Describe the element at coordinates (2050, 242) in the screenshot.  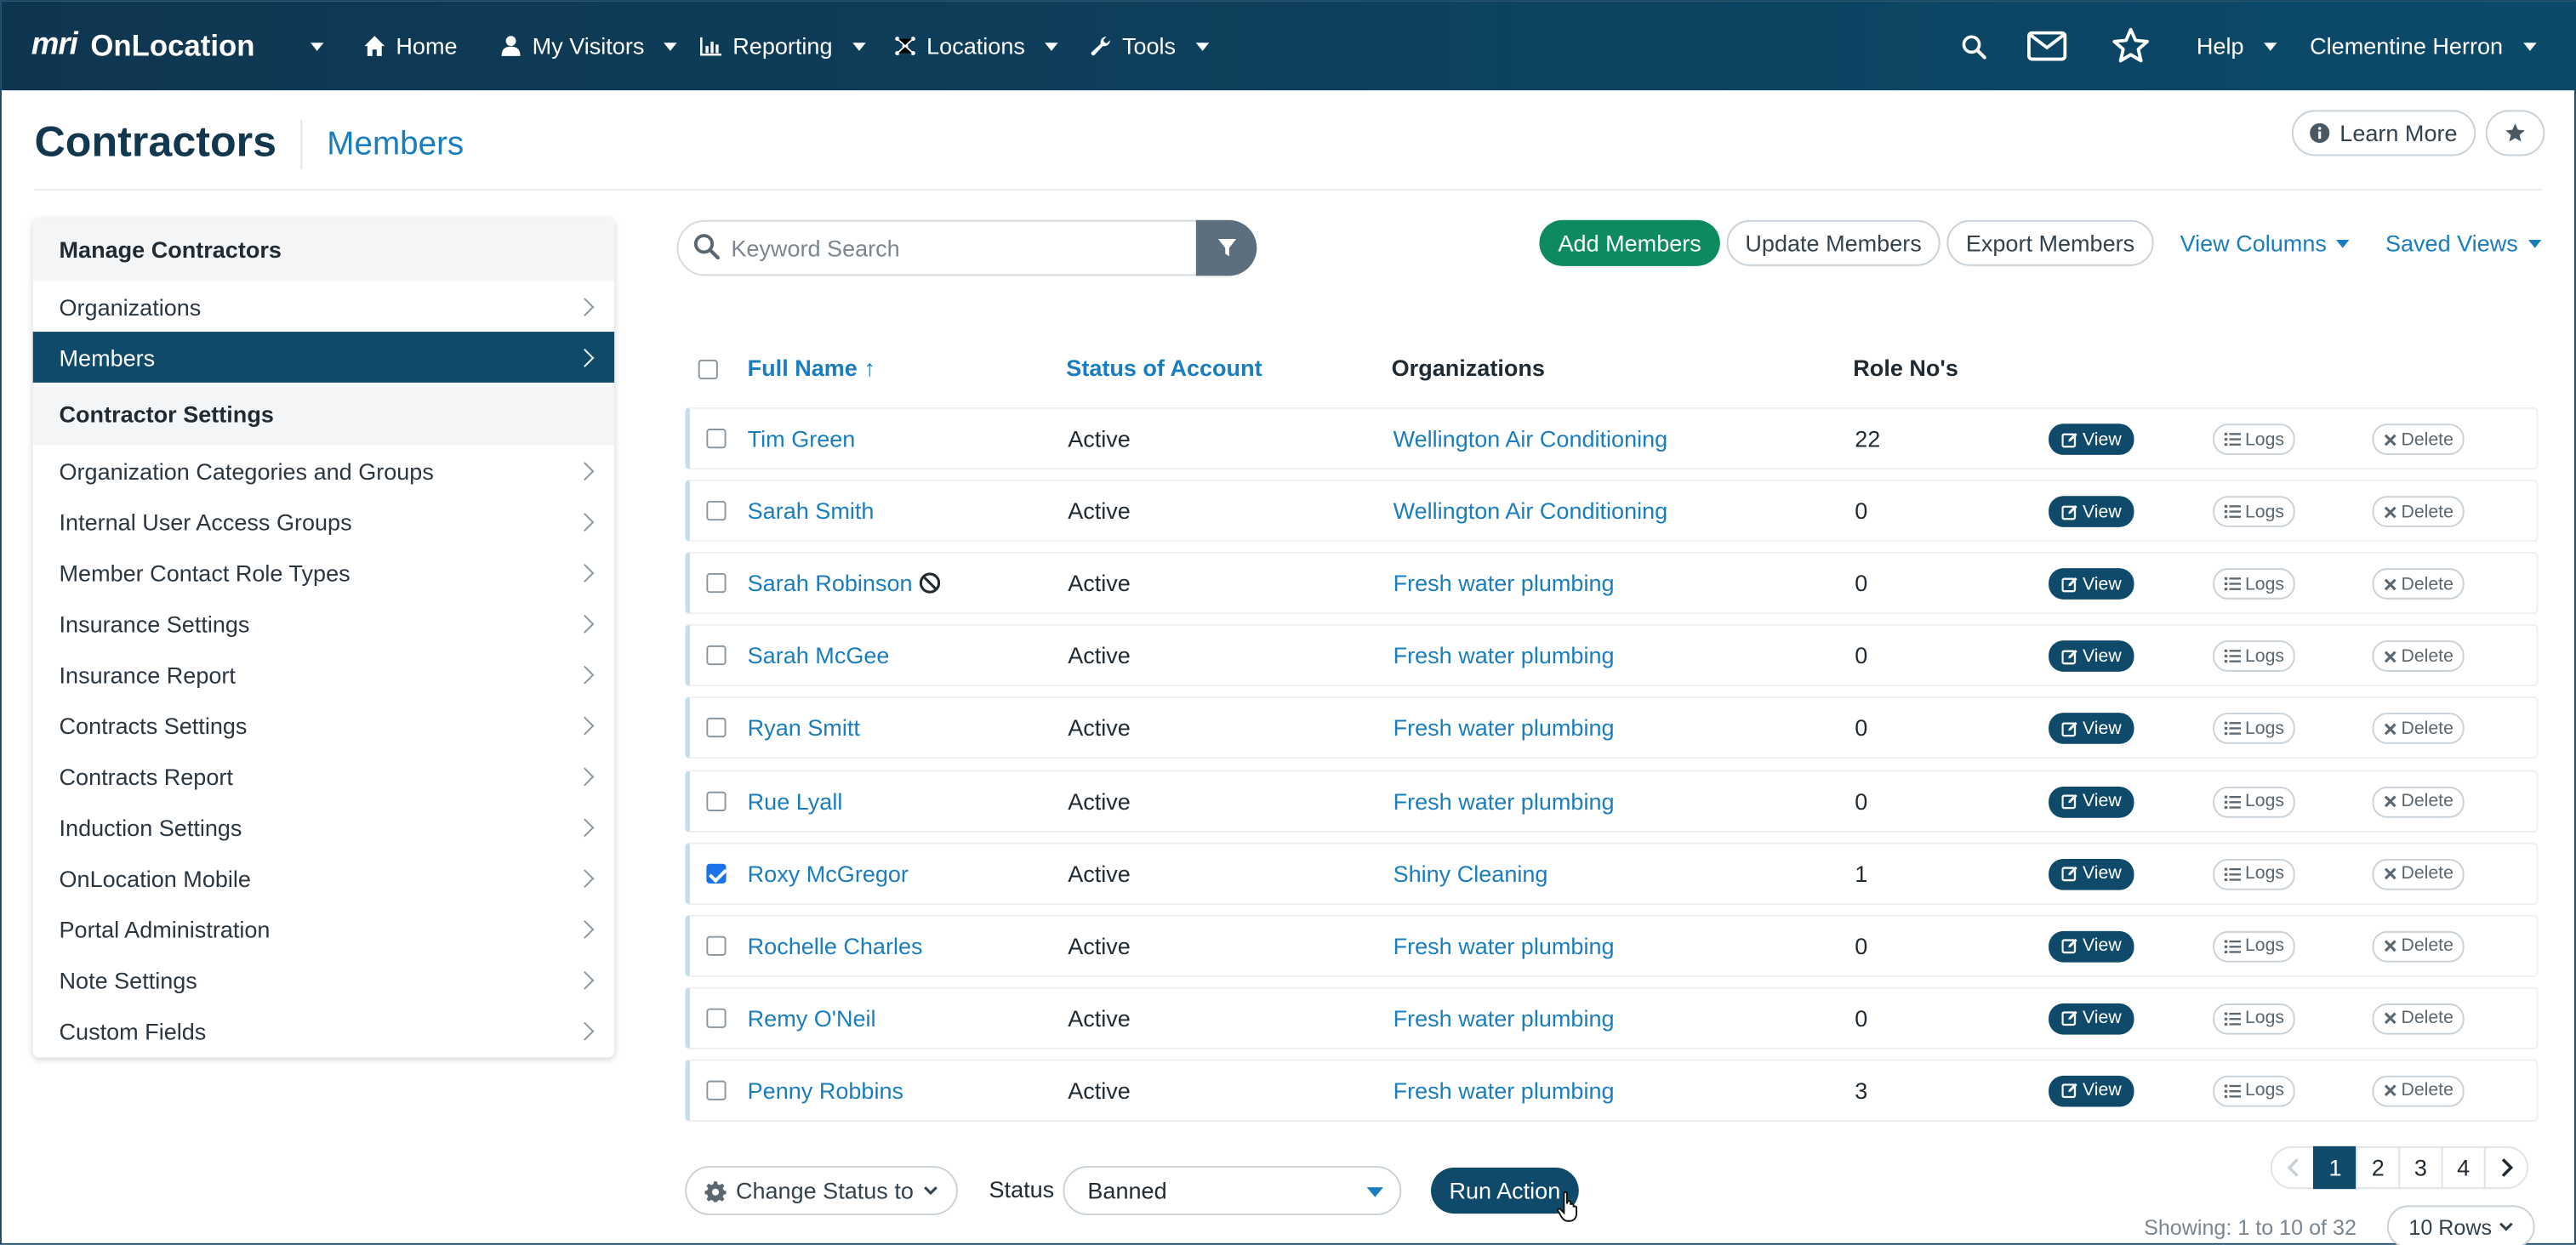
I see `export-members-button: Export Members` at that location.